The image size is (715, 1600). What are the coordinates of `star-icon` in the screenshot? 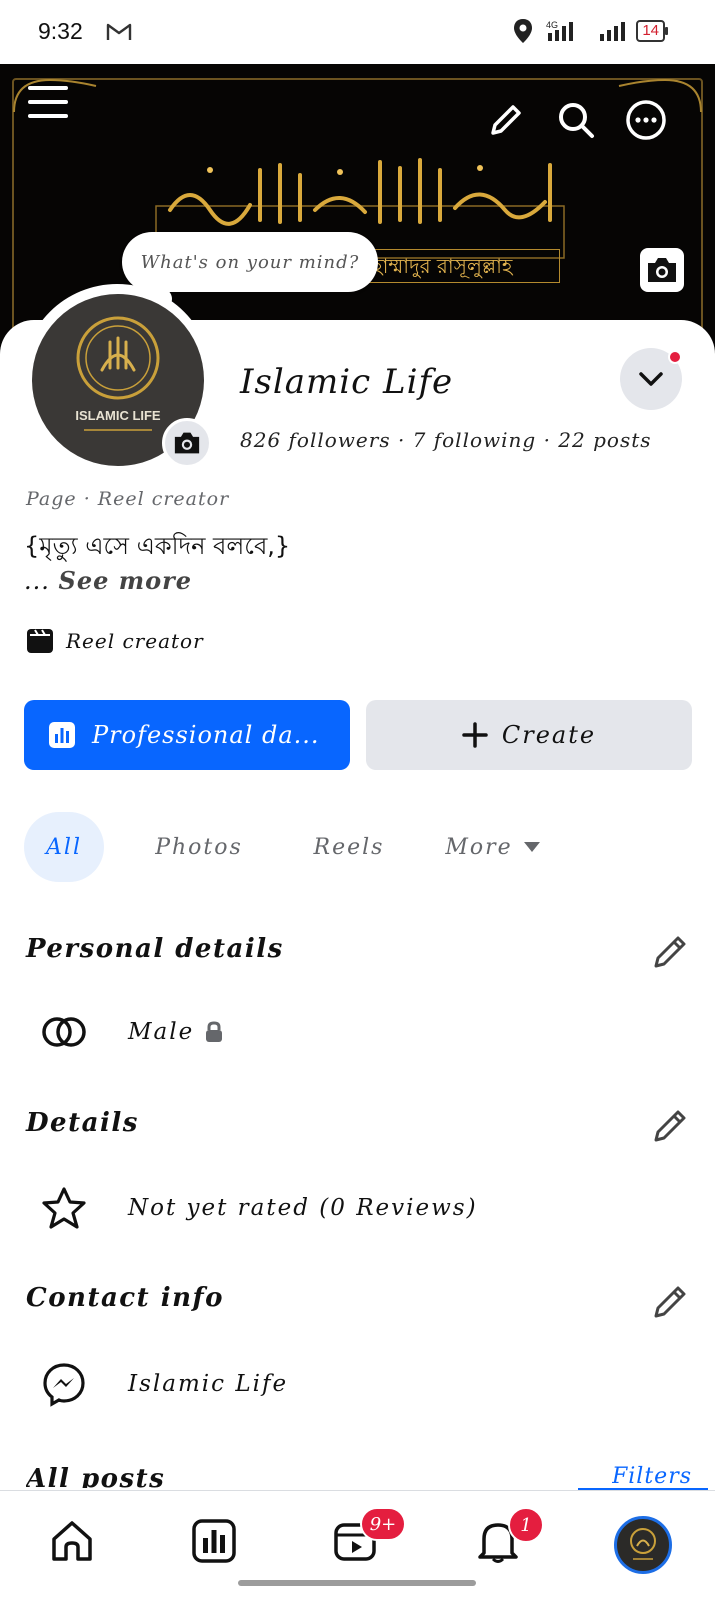 It's located at (64, 1208).